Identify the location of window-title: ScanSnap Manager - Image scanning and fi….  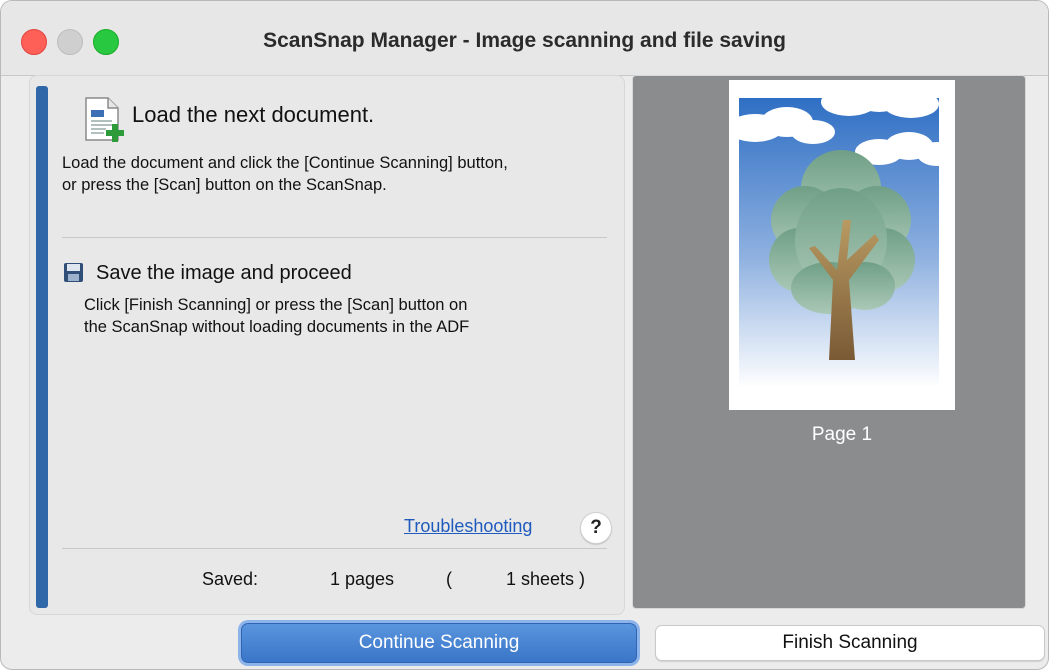
(524, 40).